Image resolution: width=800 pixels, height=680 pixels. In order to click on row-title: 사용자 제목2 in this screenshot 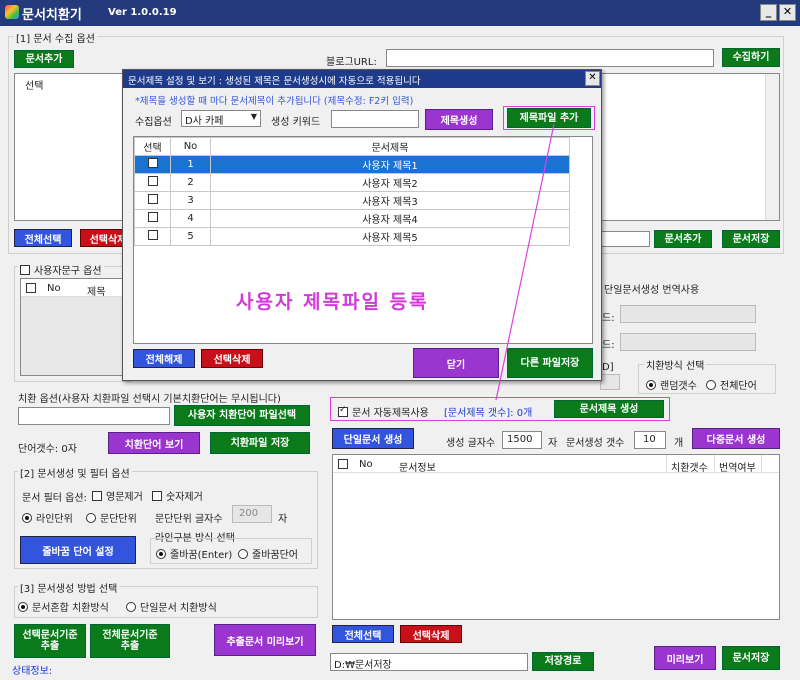, I will do `click(390, 182)`.